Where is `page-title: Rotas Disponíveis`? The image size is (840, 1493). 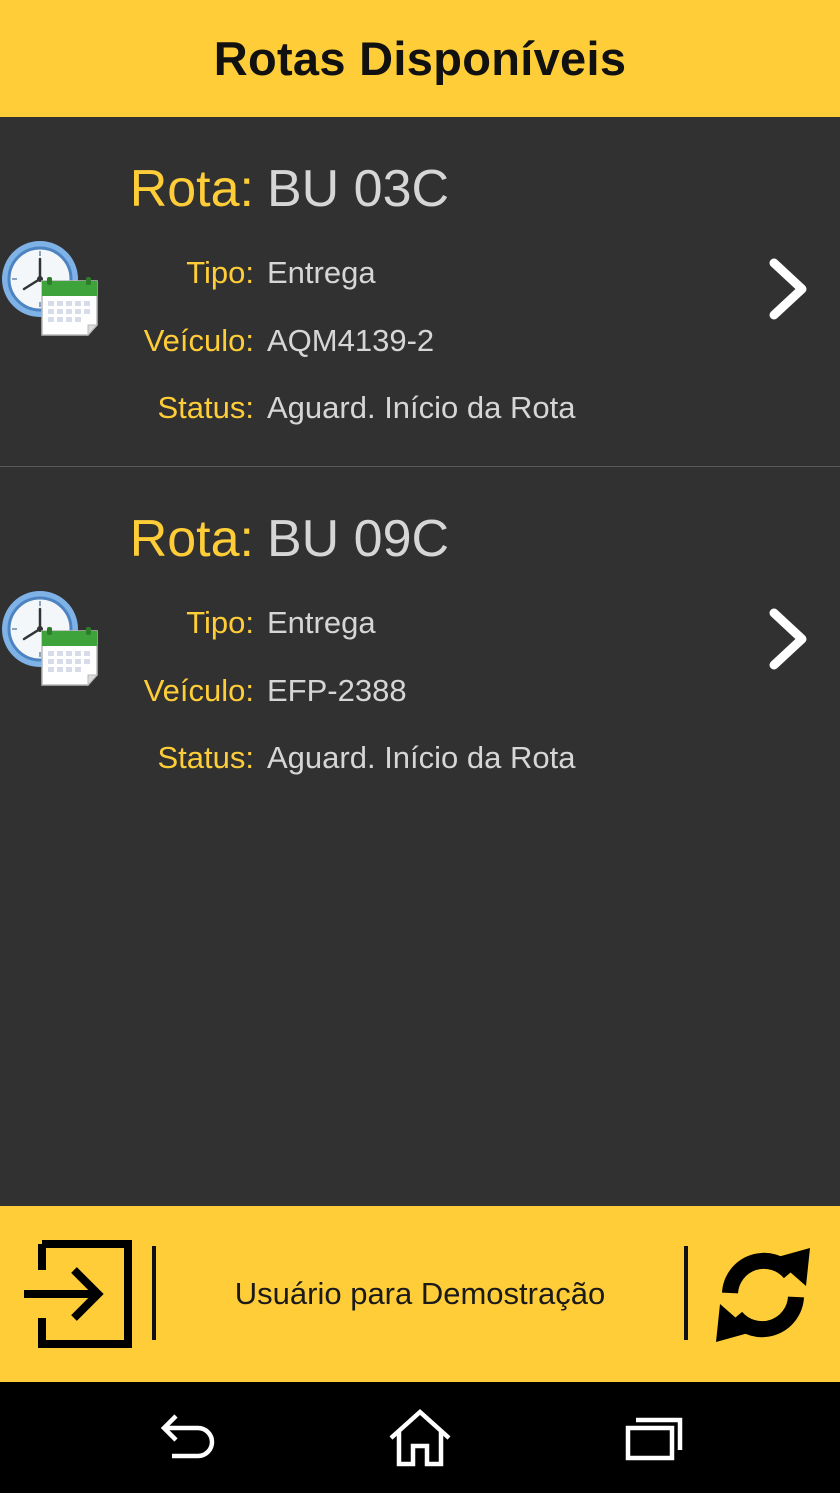 page-title: Rotas Disponíveis is located at coordinates (420, 58).